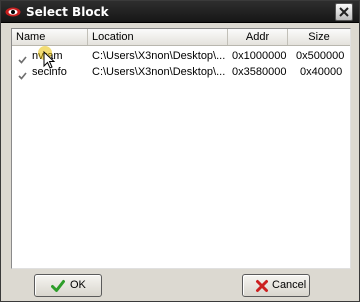  Describe the element at coordinates (320, 56) in the screenshot. I see `row-size: 0x500000` at that location.